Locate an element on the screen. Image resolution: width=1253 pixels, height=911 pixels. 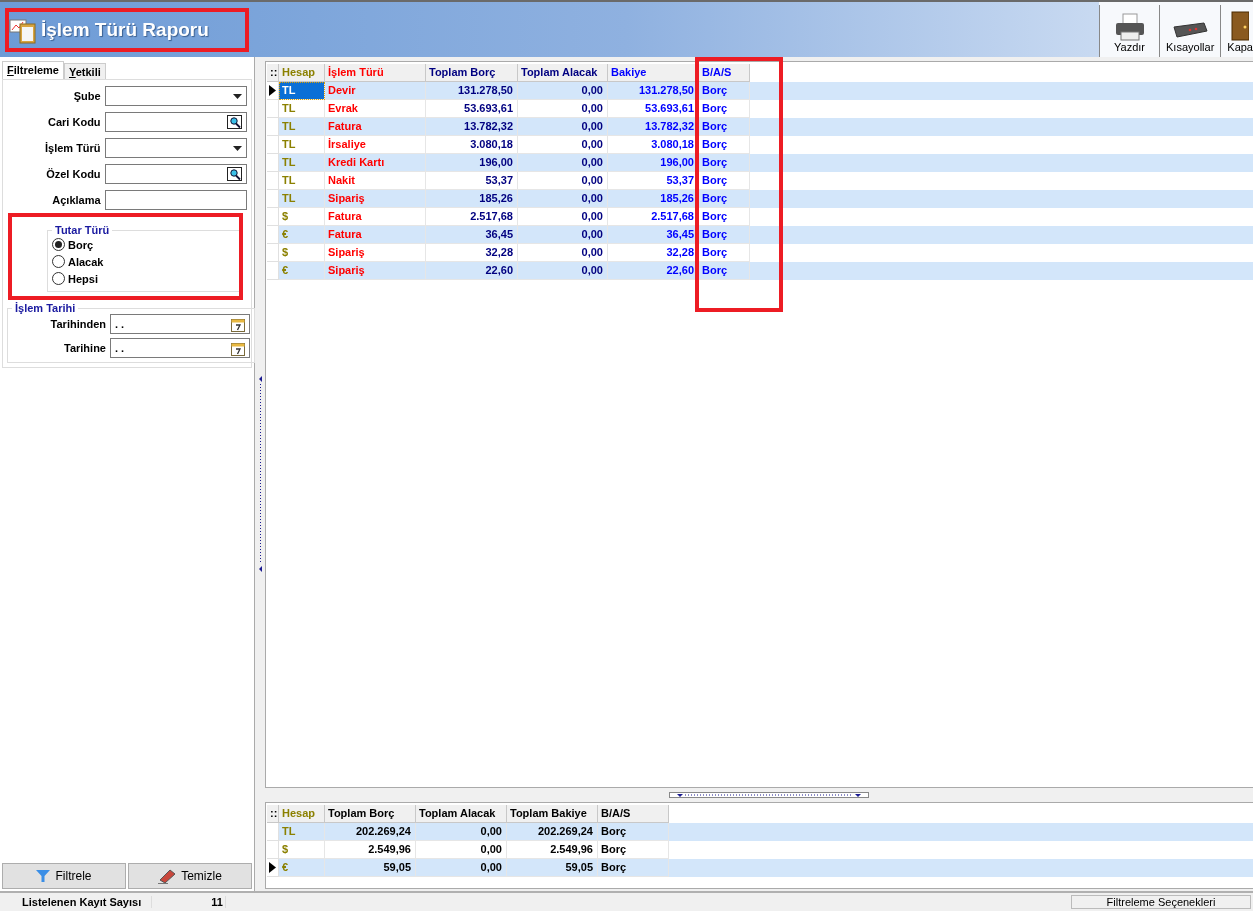
tab: Filtreleme is located at coordinates (33, 70).